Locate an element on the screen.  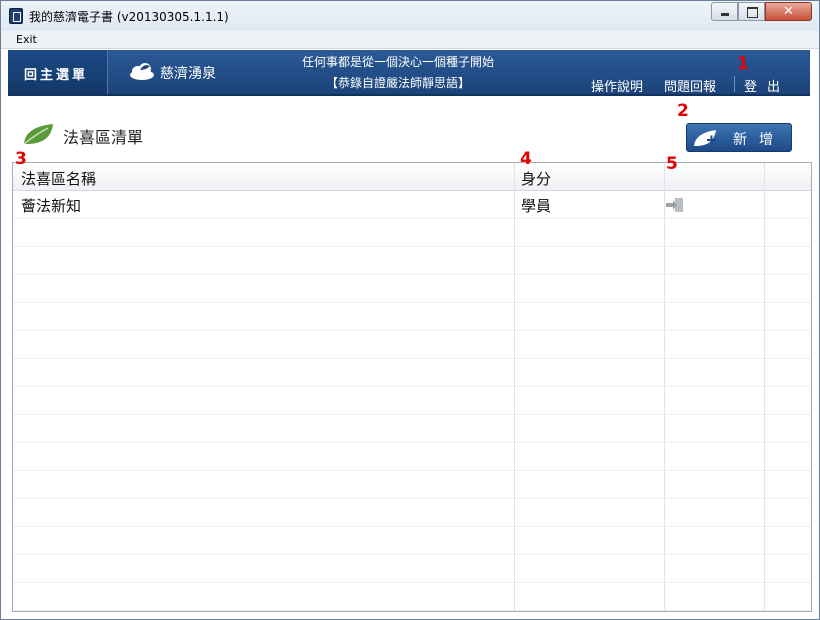
column-header-name: 法喜區名稱 is located at coordinates (58, 178).